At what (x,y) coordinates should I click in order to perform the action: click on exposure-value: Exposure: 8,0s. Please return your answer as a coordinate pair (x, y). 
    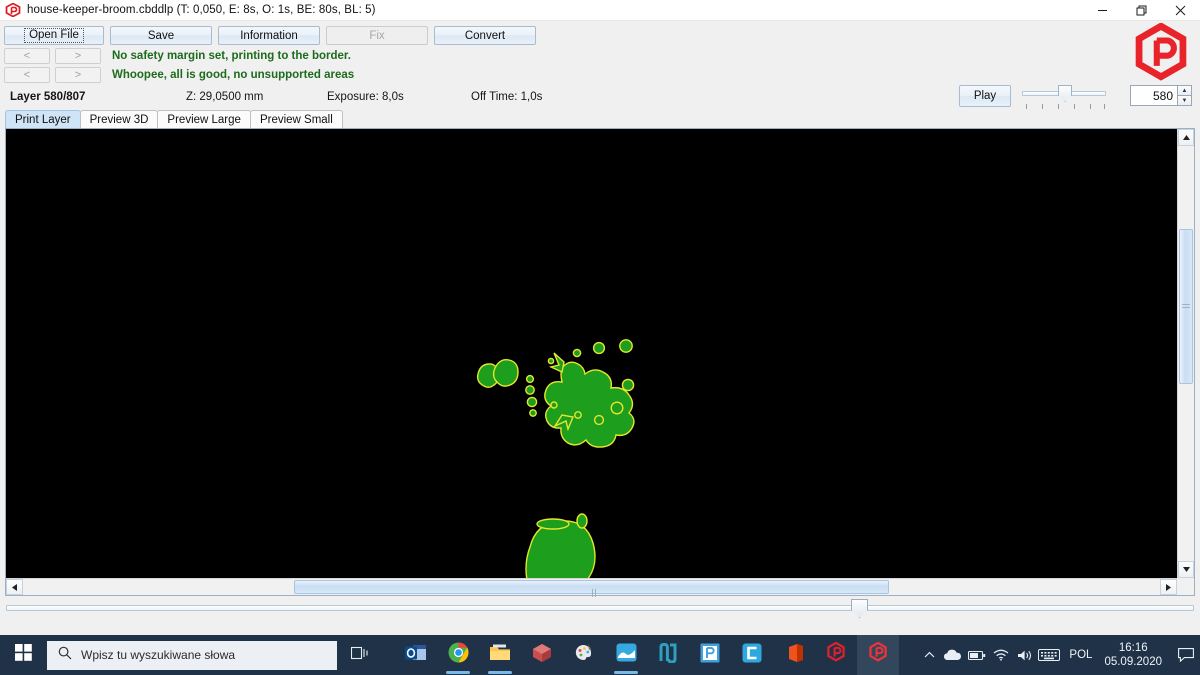
    Looking at the image, I should click on (365, 96).